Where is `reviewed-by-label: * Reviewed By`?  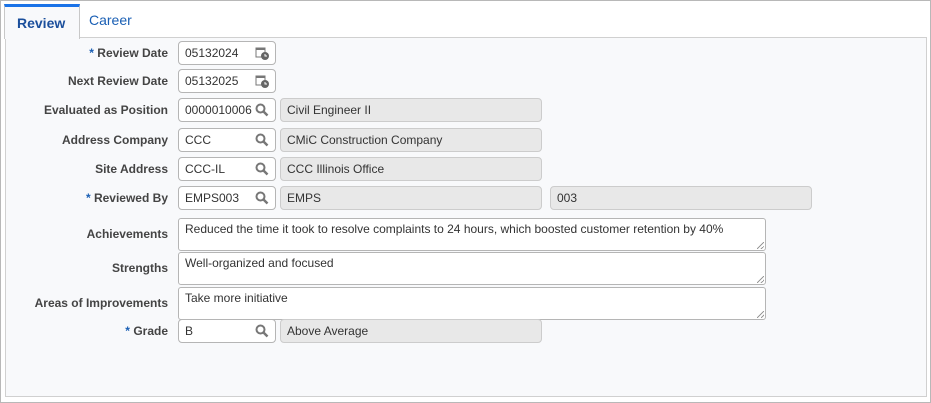 reviewed-by-label: * Reviewed By is located at coordinates (84, 198).